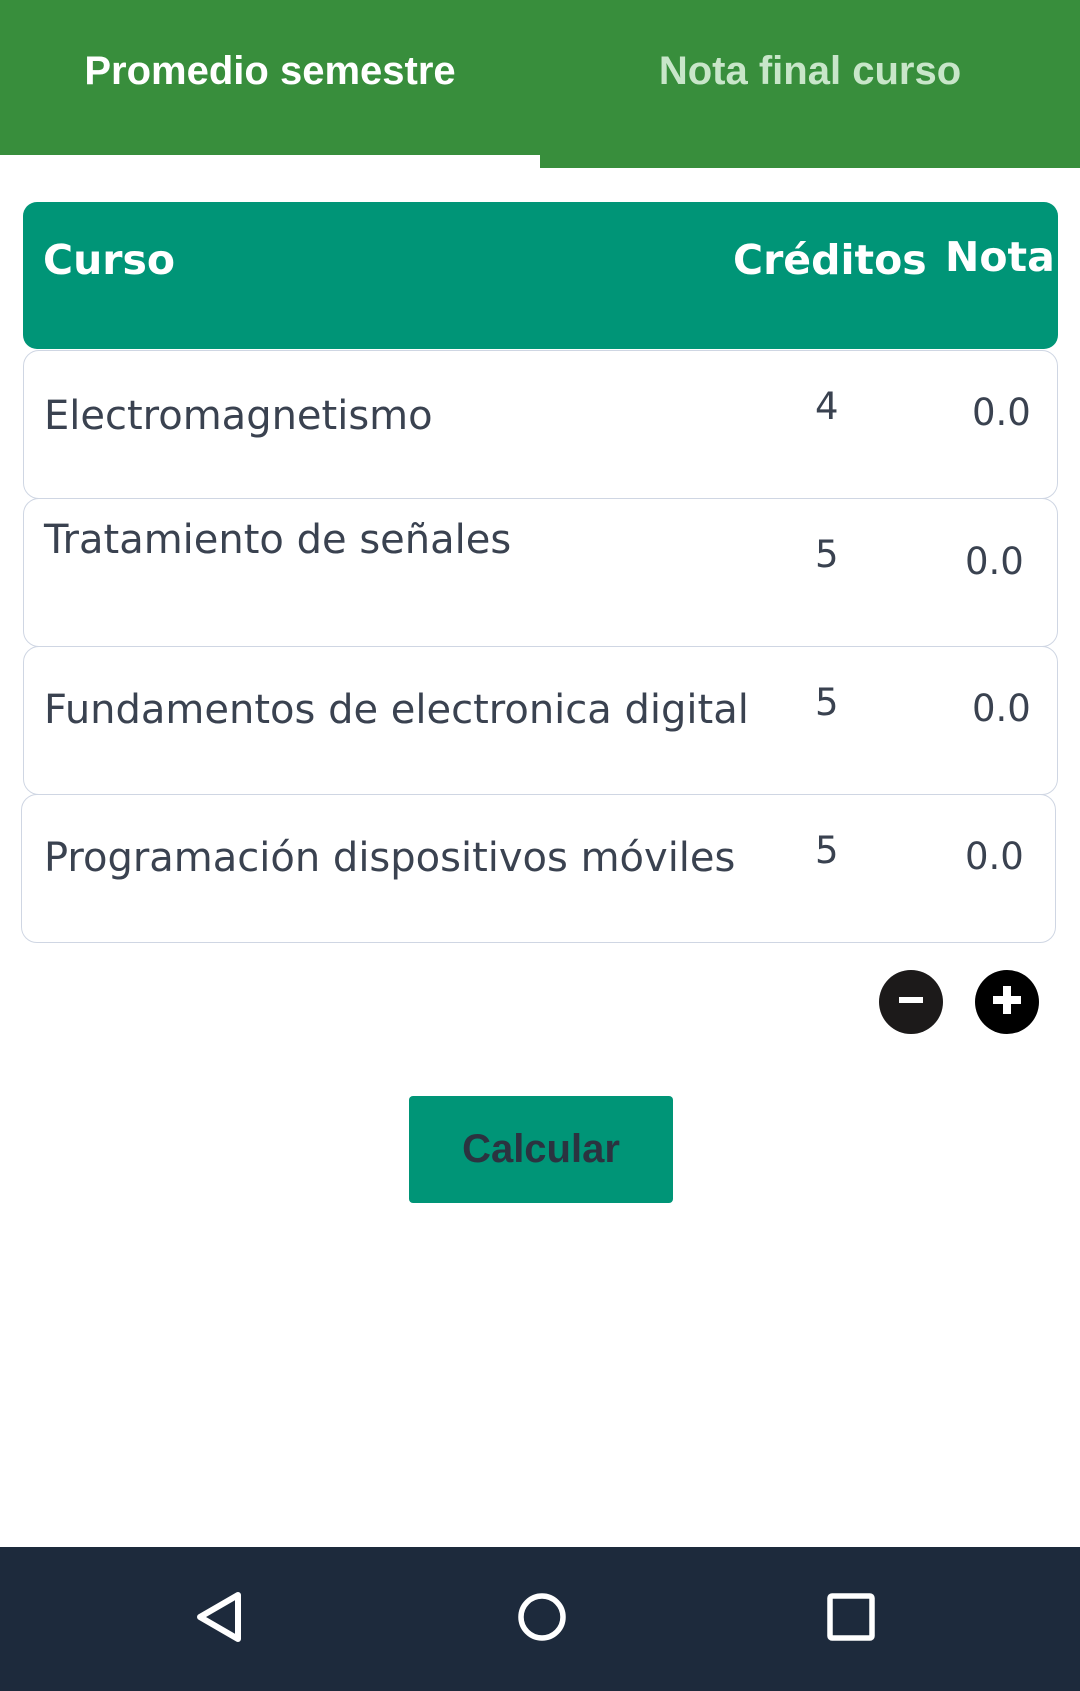  Describe the element at coordinates (1000, 257) in the screenshot. I see `header-grade: Nota` at that location.